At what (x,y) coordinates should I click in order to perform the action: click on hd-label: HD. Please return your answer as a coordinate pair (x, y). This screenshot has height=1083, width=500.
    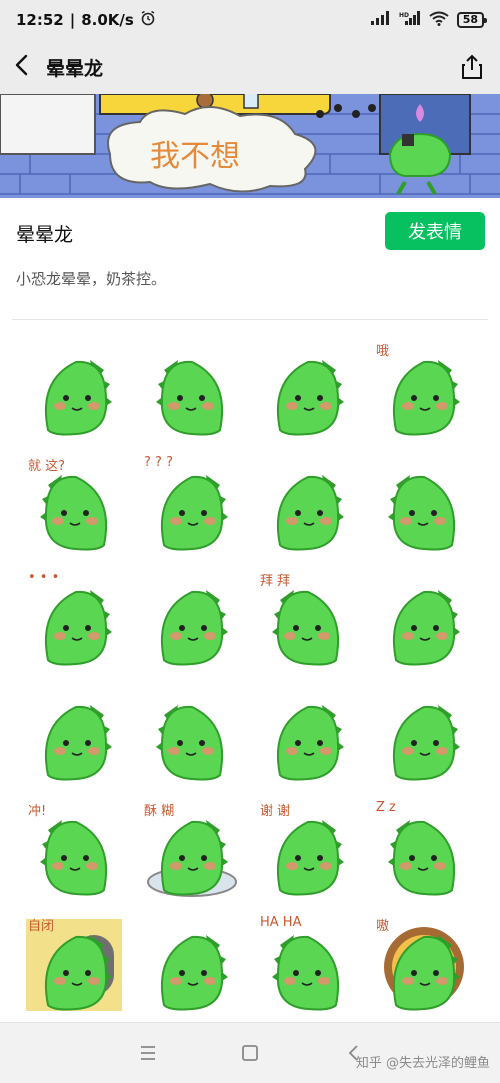
    Looking at the image, I should click on (404, 15).